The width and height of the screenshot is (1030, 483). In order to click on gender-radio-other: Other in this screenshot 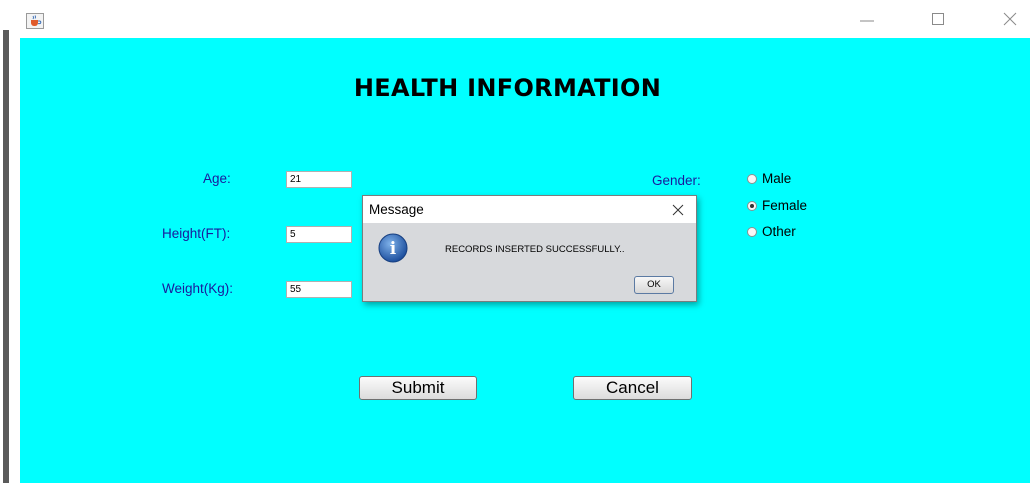, I will do `click(771, 231)`.